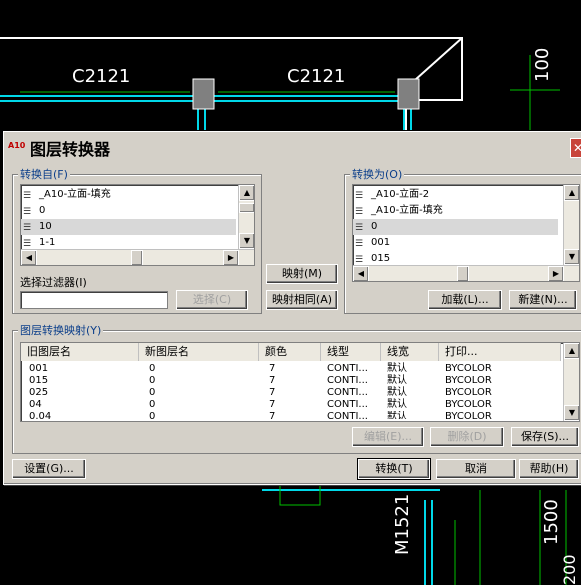 Image resolution: width=581 pixels, height=585 pixels. I want to click on cancel-button: 取消, so click(476, 469).